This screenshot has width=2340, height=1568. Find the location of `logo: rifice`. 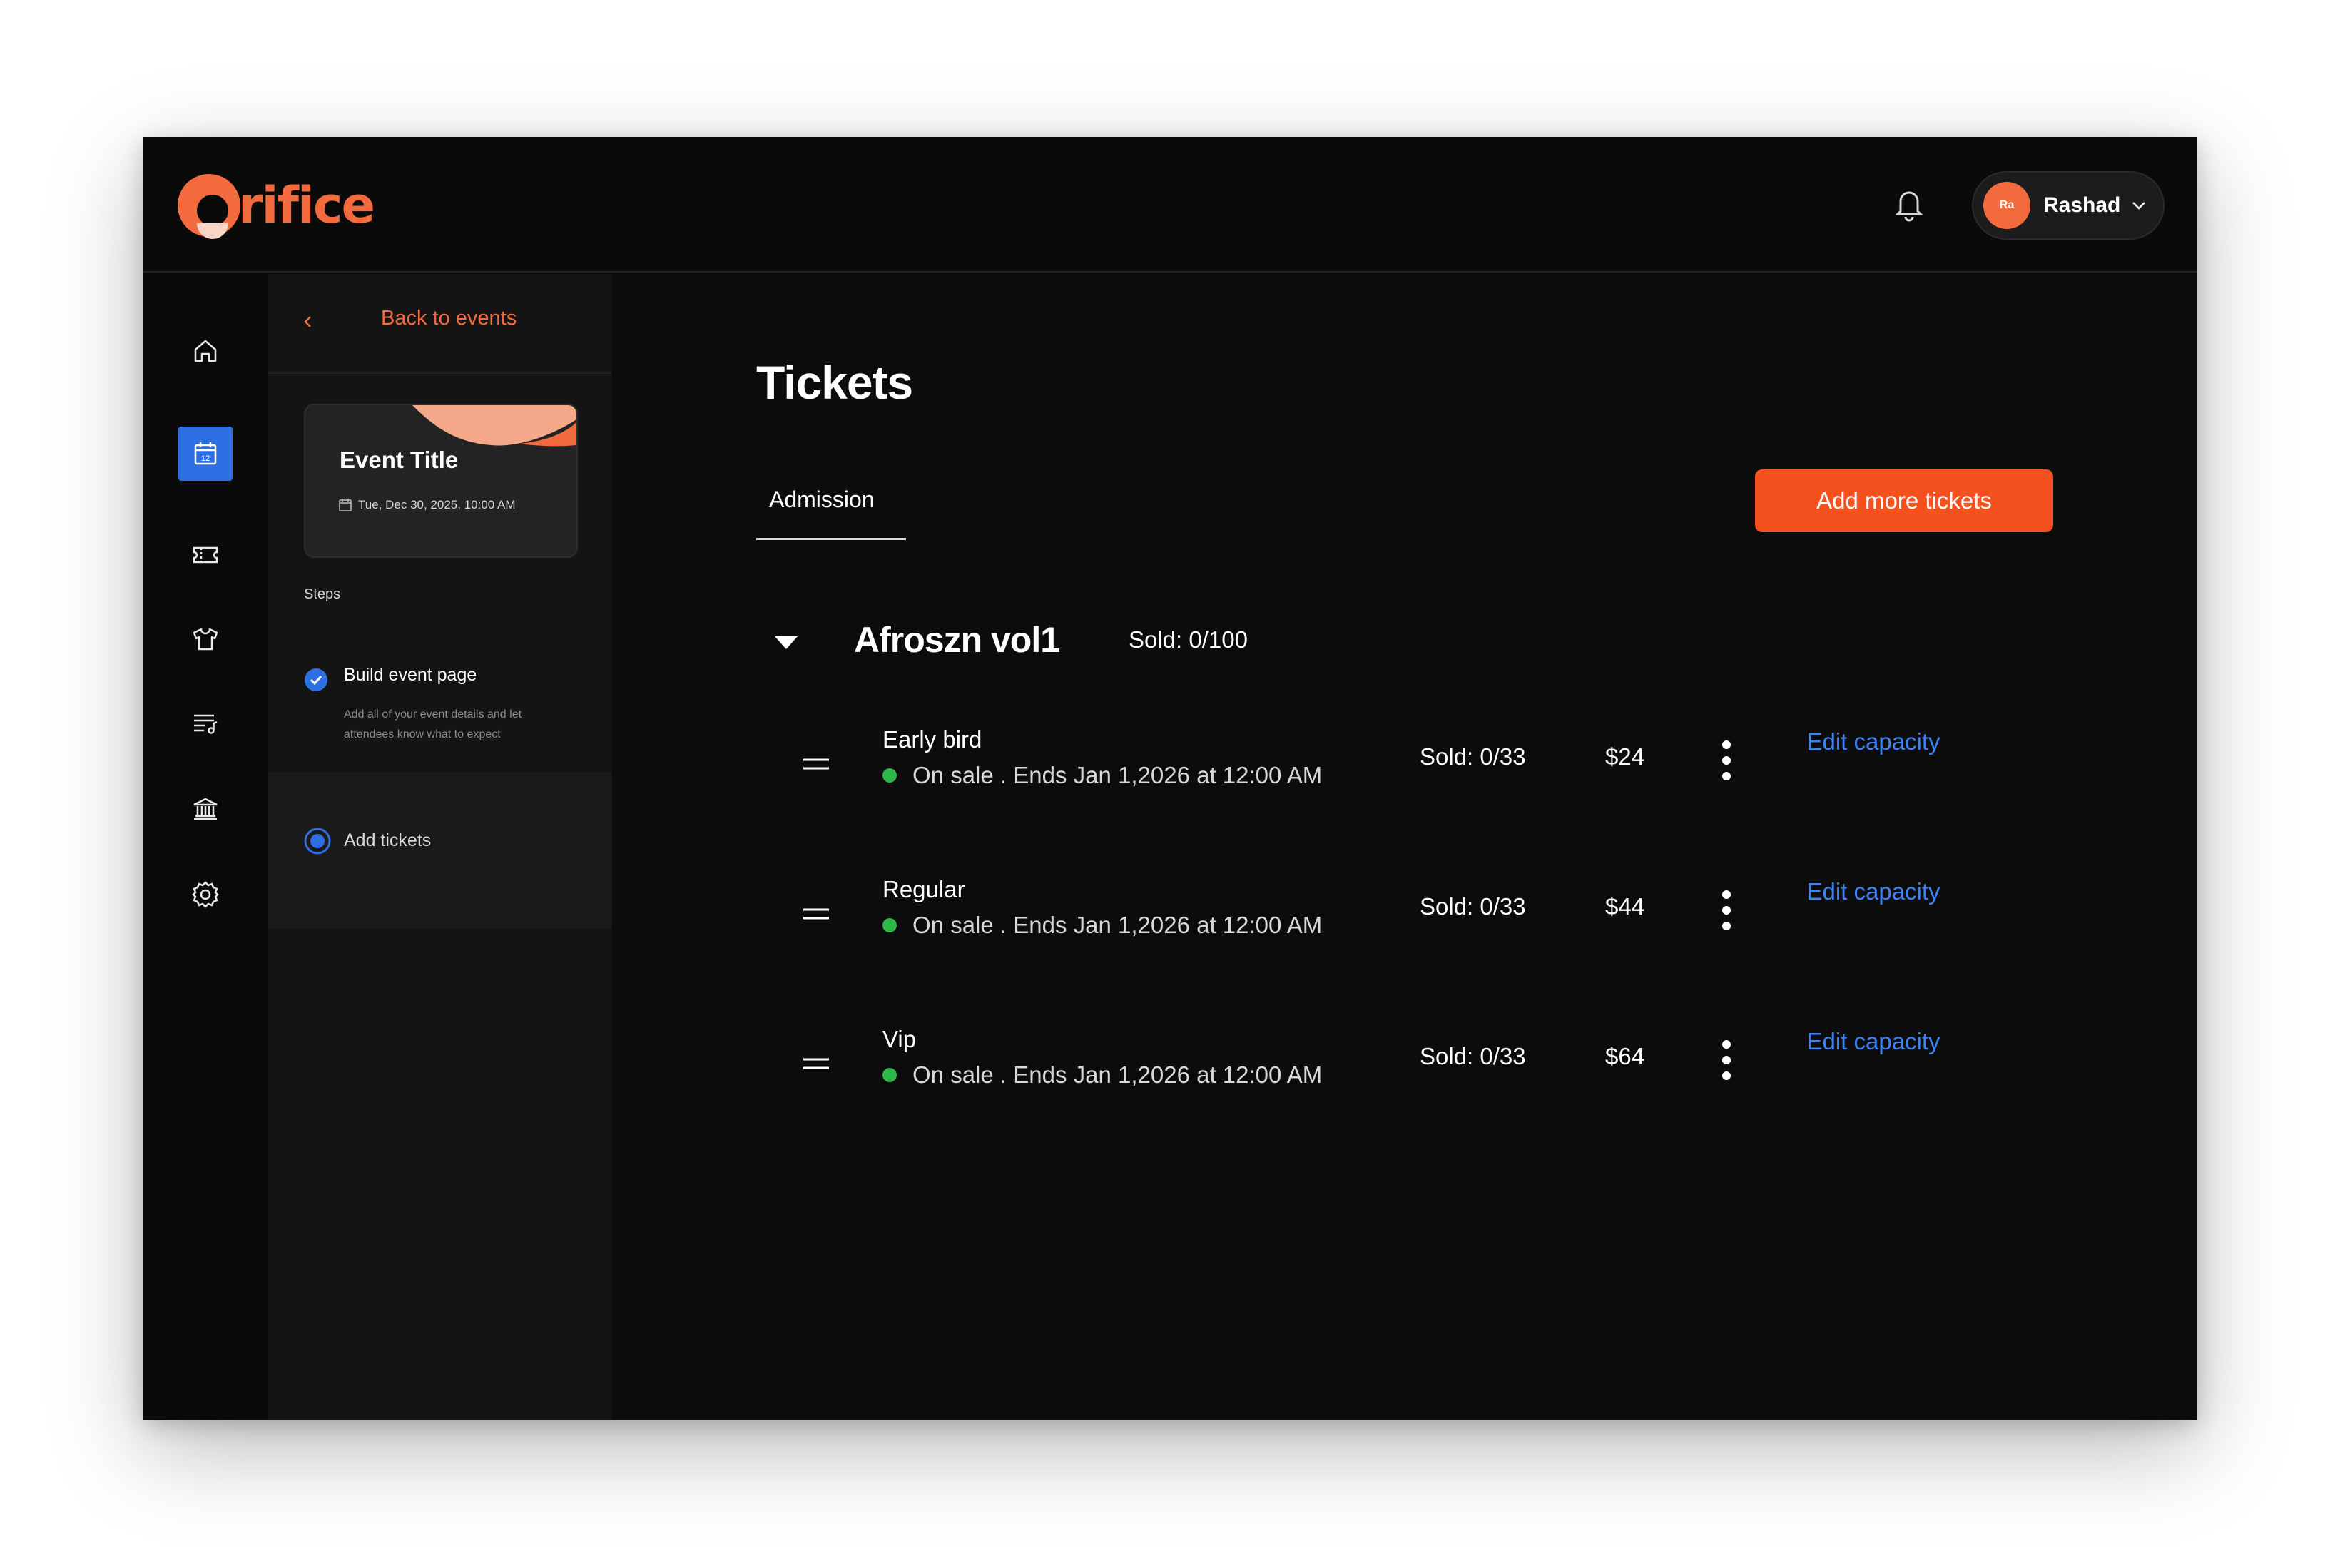

logo: rifice is located at coordinates (275, 205).